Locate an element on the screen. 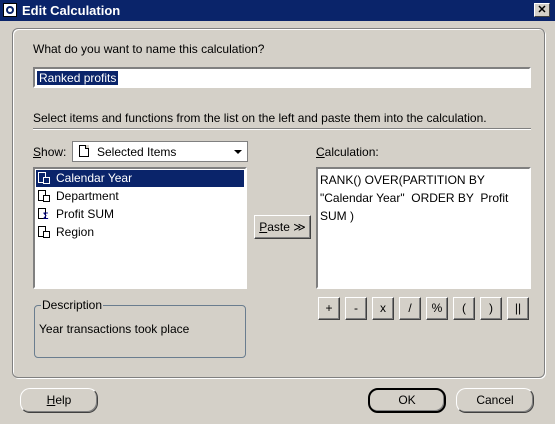  paste-button: Paste ≫ is located at coordinates (282, 227).